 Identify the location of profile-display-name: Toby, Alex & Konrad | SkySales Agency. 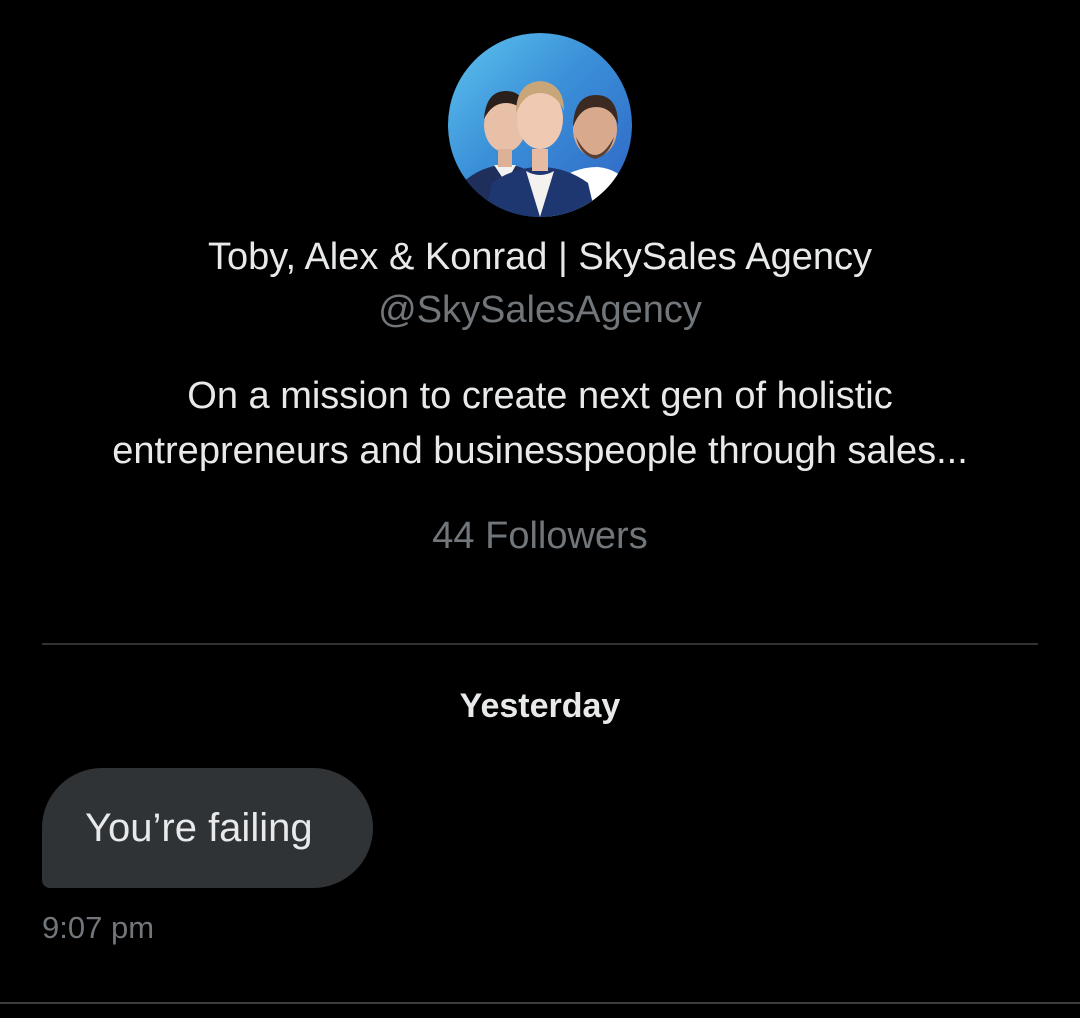
(540, 257).